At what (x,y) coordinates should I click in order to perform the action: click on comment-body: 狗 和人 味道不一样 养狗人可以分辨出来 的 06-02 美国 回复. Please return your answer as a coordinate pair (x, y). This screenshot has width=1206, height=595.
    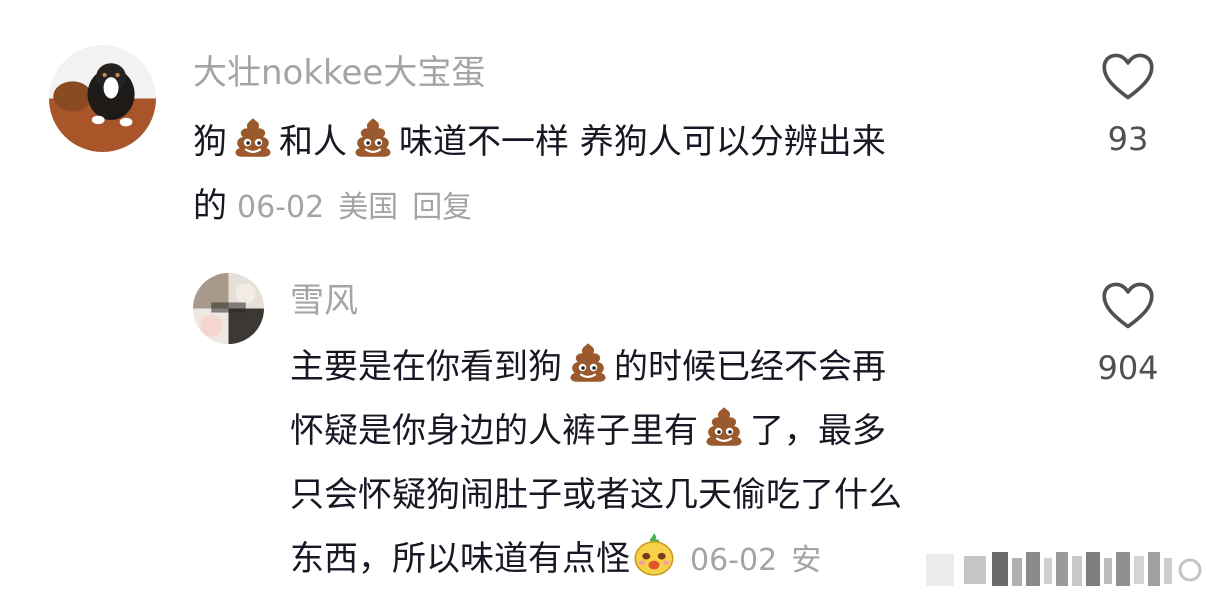
    Looking at the image, I should click on (539, 174).